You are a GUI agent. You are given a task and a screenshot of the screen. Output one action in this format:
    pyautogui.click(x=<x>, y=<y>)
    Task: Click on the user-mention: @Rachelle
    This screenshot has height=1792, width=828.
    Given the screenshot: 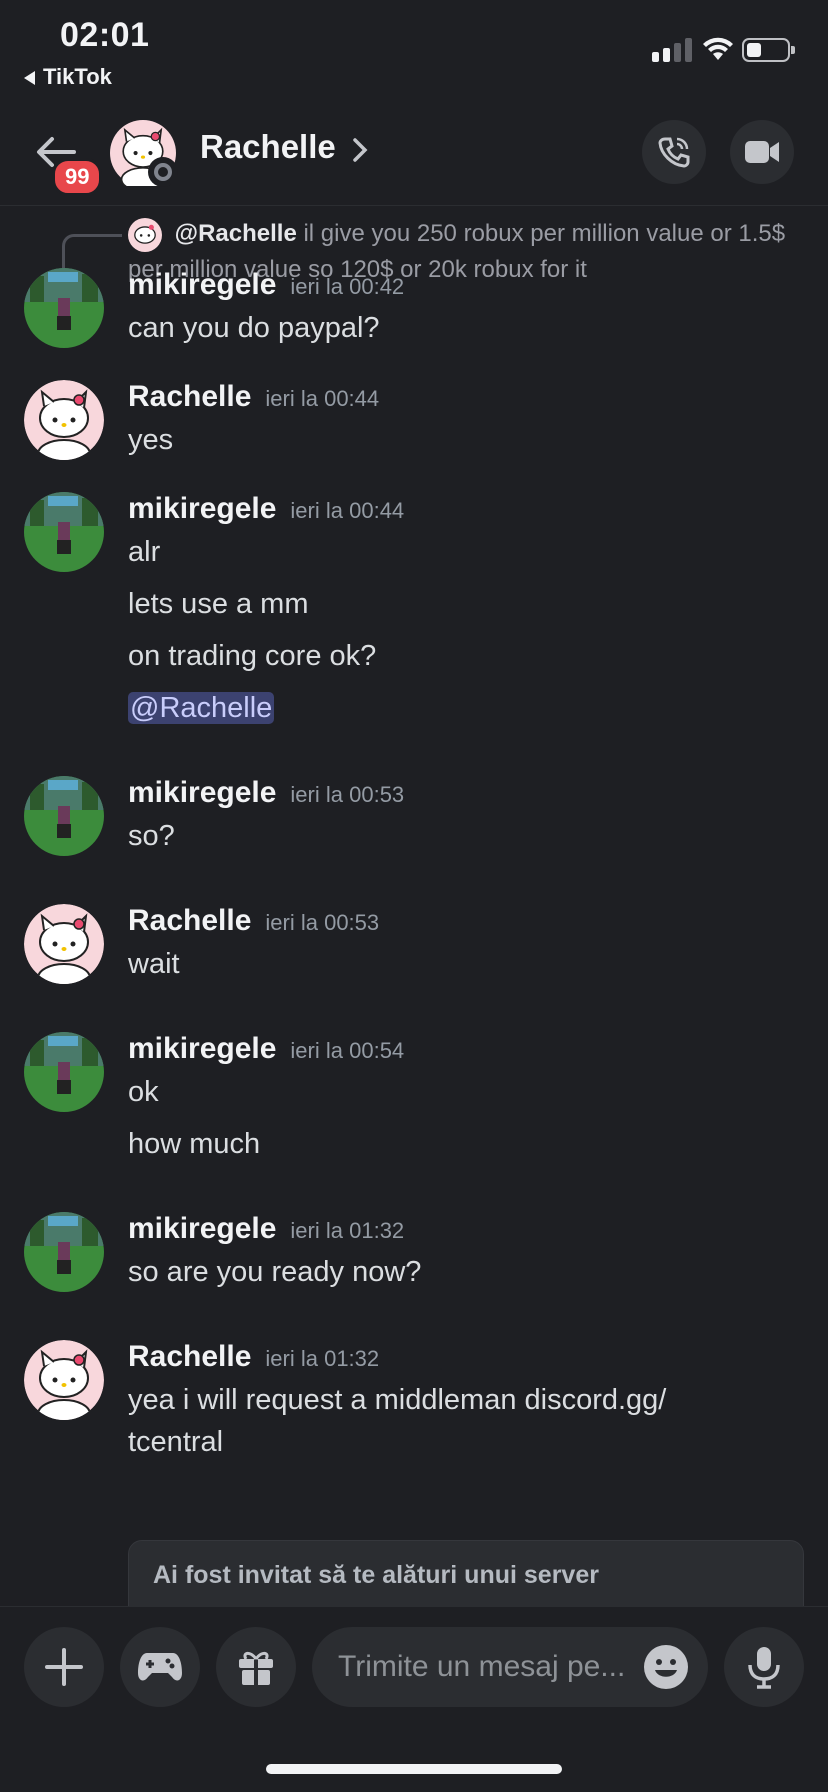 What is the action you would take?
    pyautogui.click(x=201, y=708)
    